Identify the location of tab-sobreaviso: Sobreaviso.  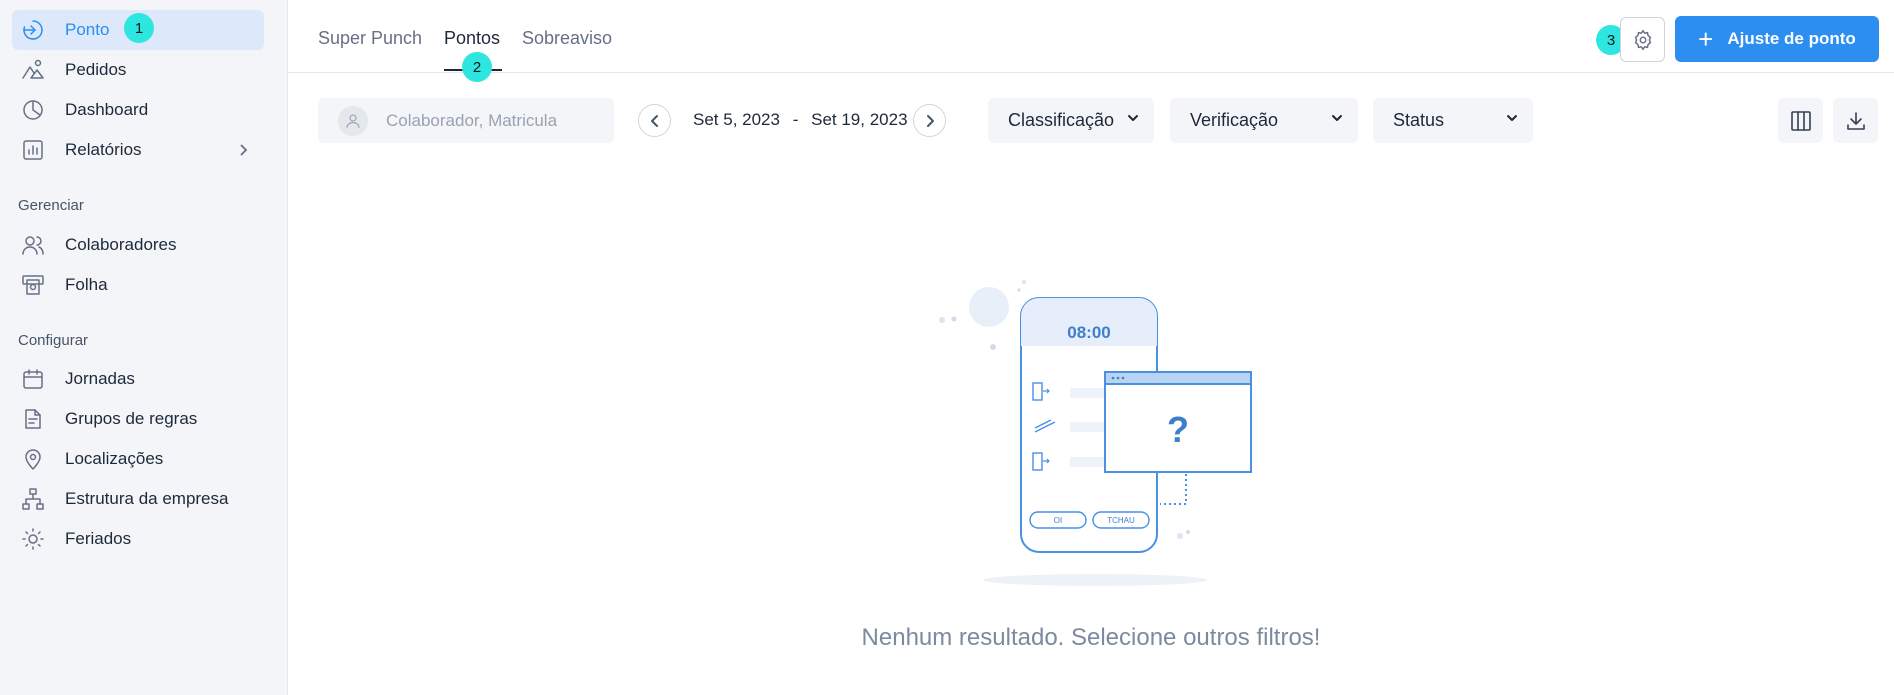
(567, 38).